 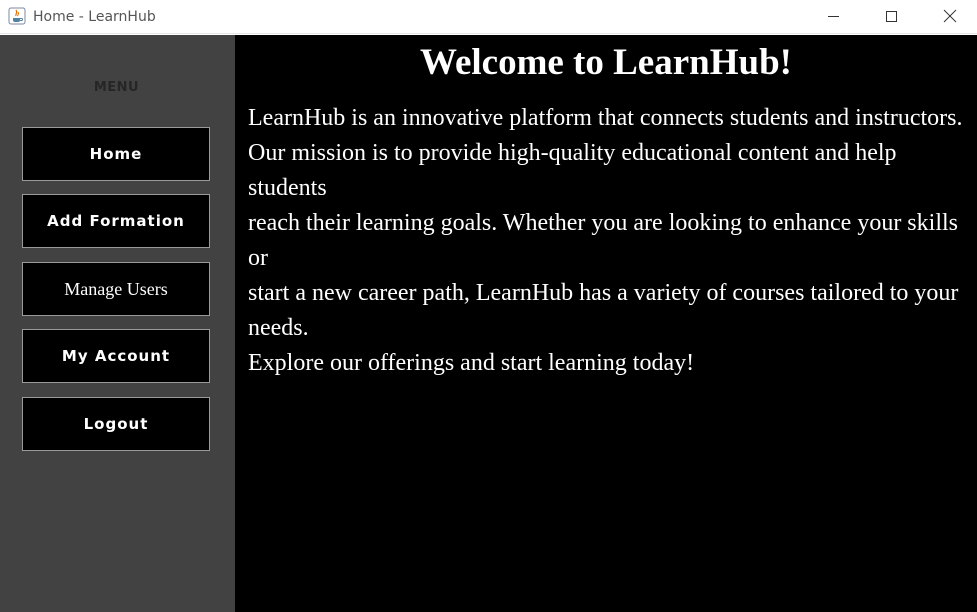 I want to click on add-formation-button-label: Add Formation, so click(x=116, y=221).